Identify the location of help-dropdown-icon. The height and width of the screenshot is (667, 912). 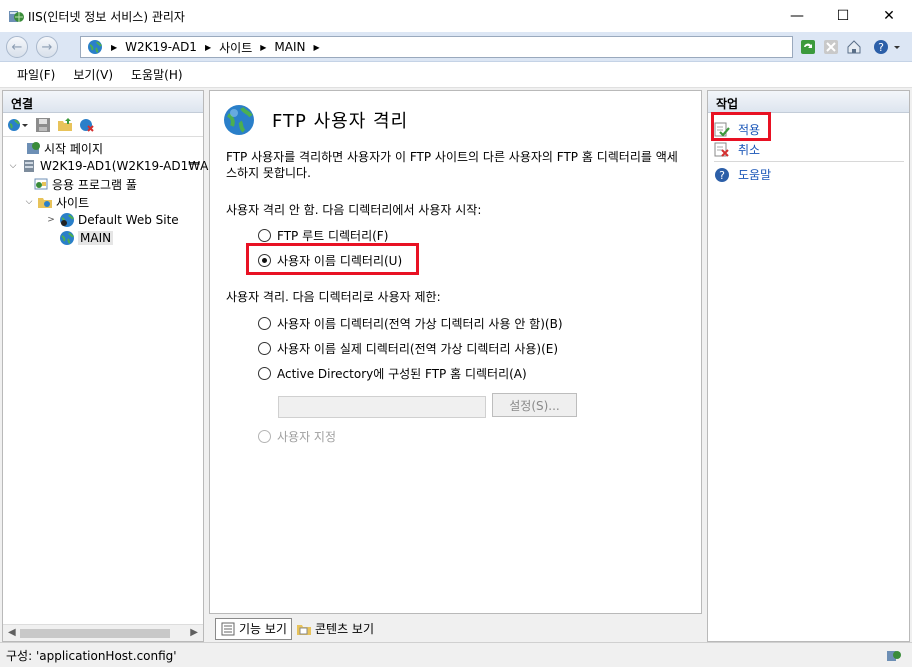
(897, 47).